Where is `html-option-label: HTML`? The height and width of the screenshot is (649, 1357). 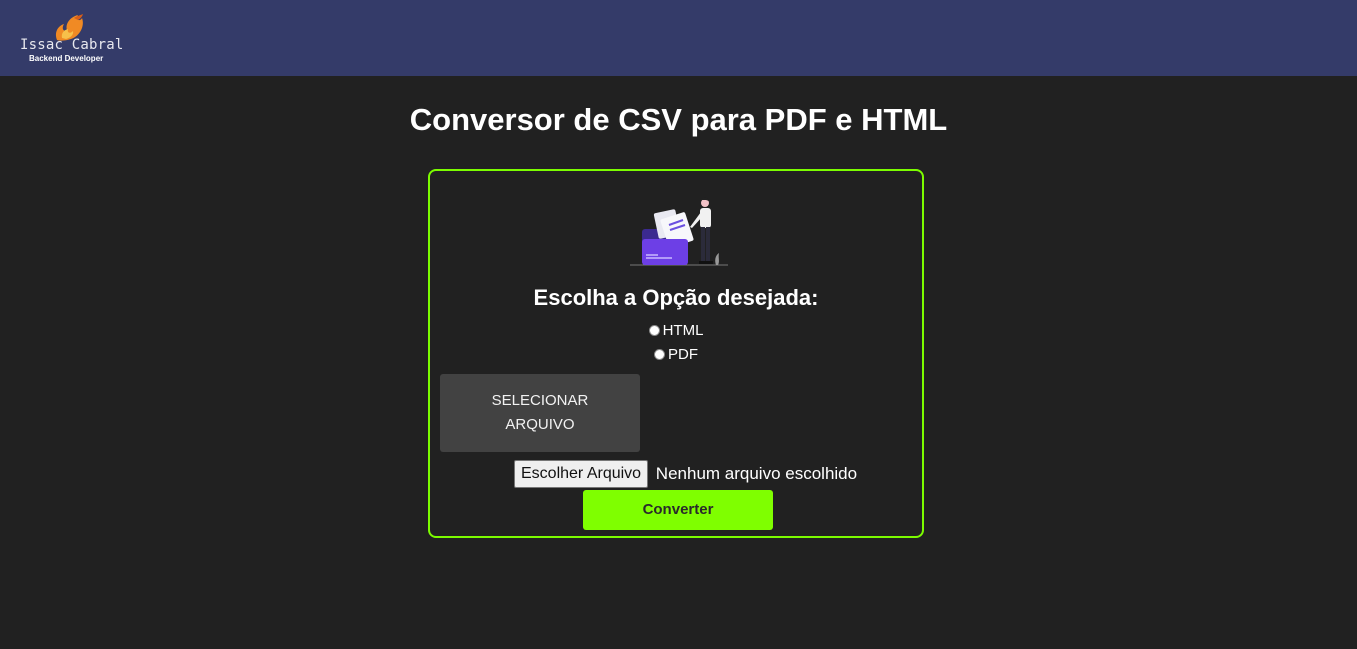
html-option-label: HTML is located at coordinates (683, 330).